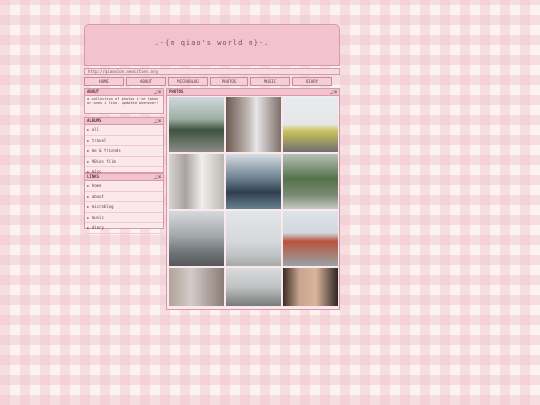 Image resolution: width=540 pixels, height=405 pixels. Describe the element at coordinates (99, 140) in the screenshot. I see `album-label: travel` at that location.